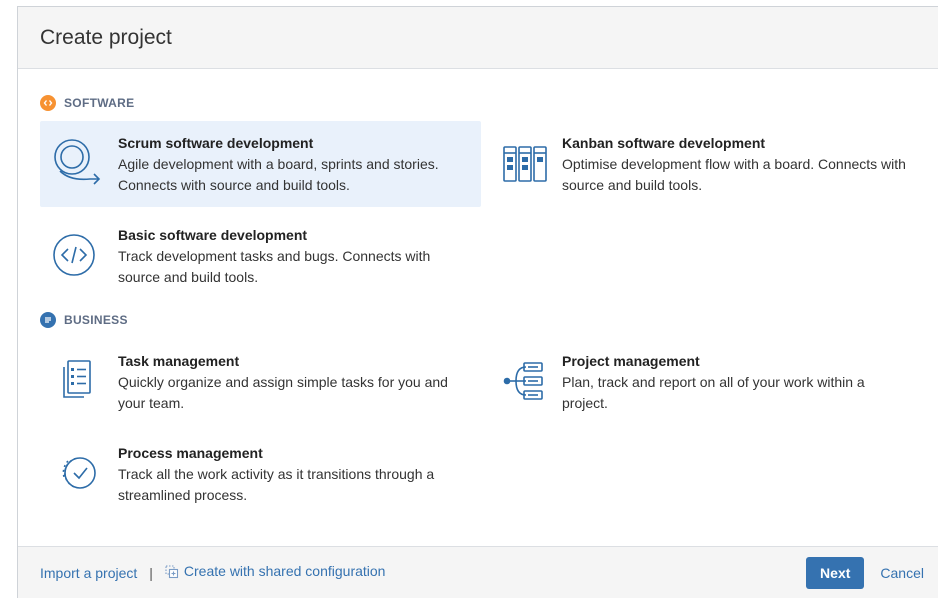 The height and width of the screenshot is (598, 938). Describe the element at coordinates (172, 573) in the screenshot. I see `shared-config-icon` at that location.